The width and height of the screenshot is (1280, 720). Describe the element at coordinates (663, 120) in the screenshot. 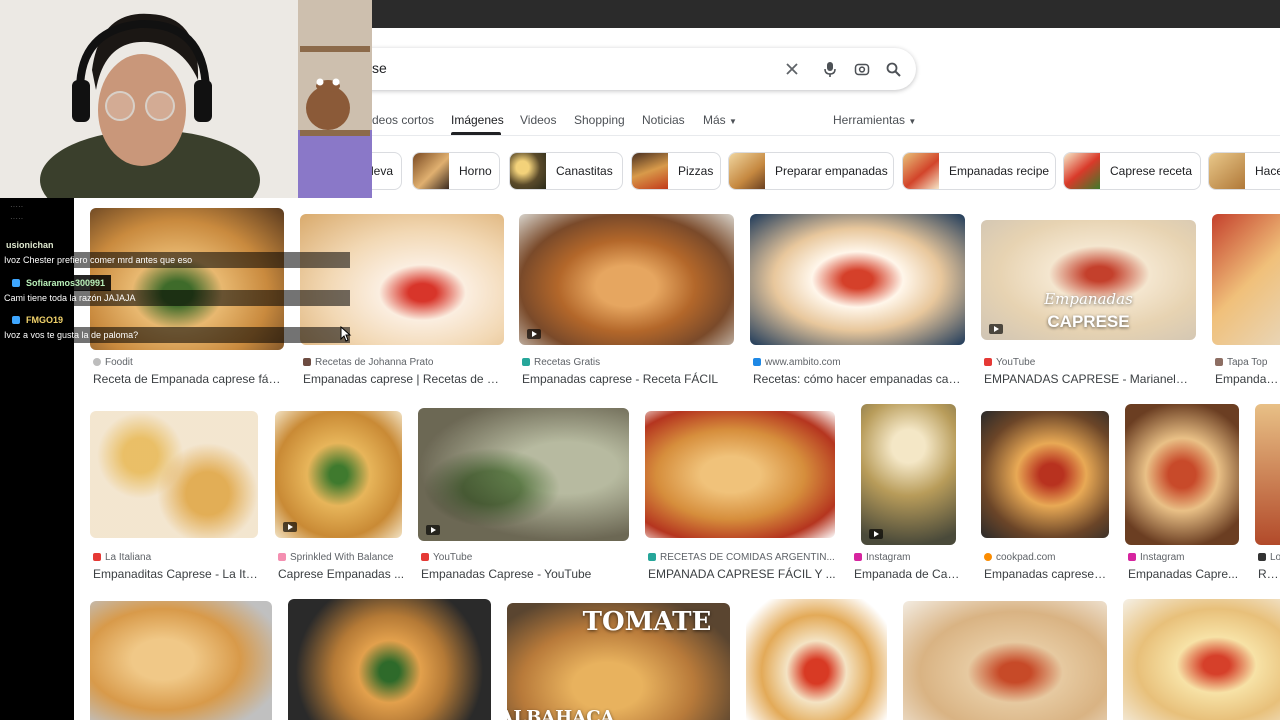

I see `tab-noticias: Noticias` at that location.